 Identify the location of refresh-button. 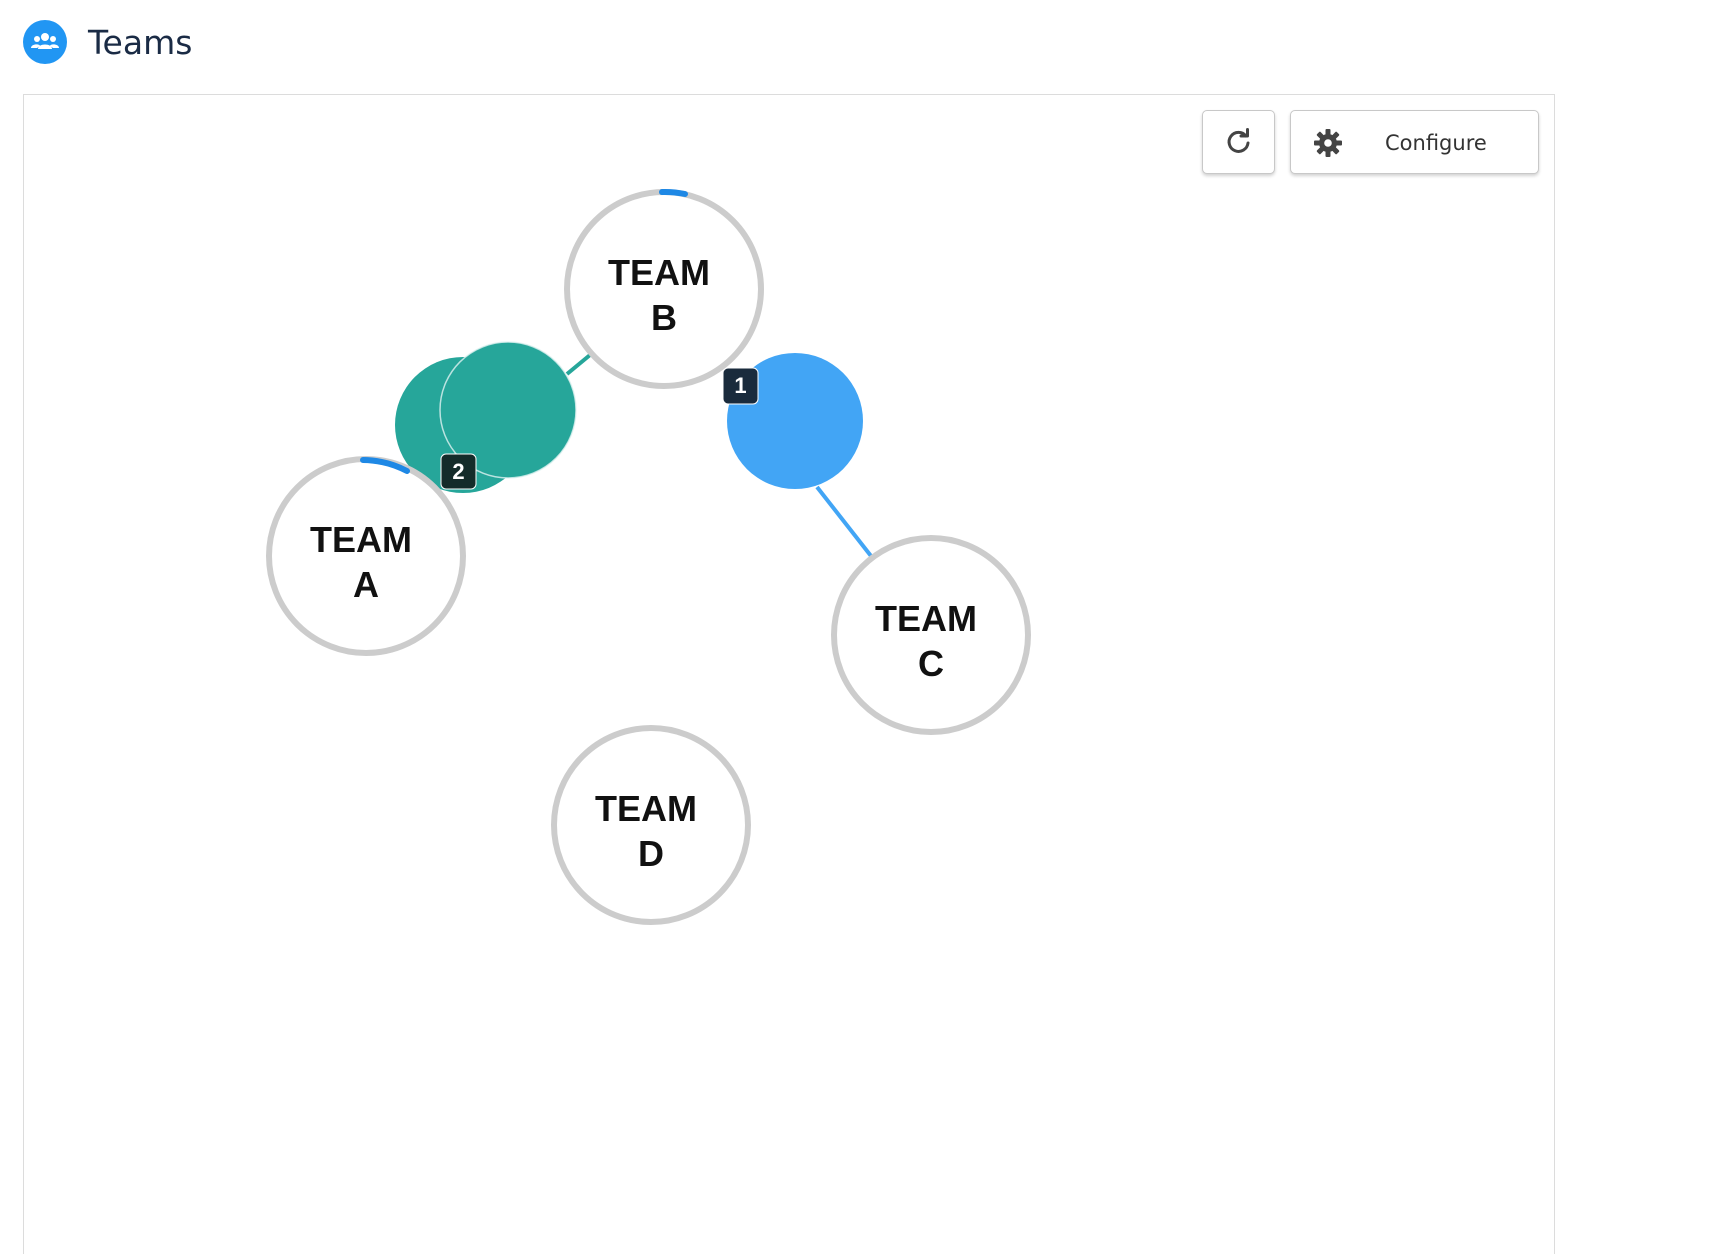
(1238, 142).